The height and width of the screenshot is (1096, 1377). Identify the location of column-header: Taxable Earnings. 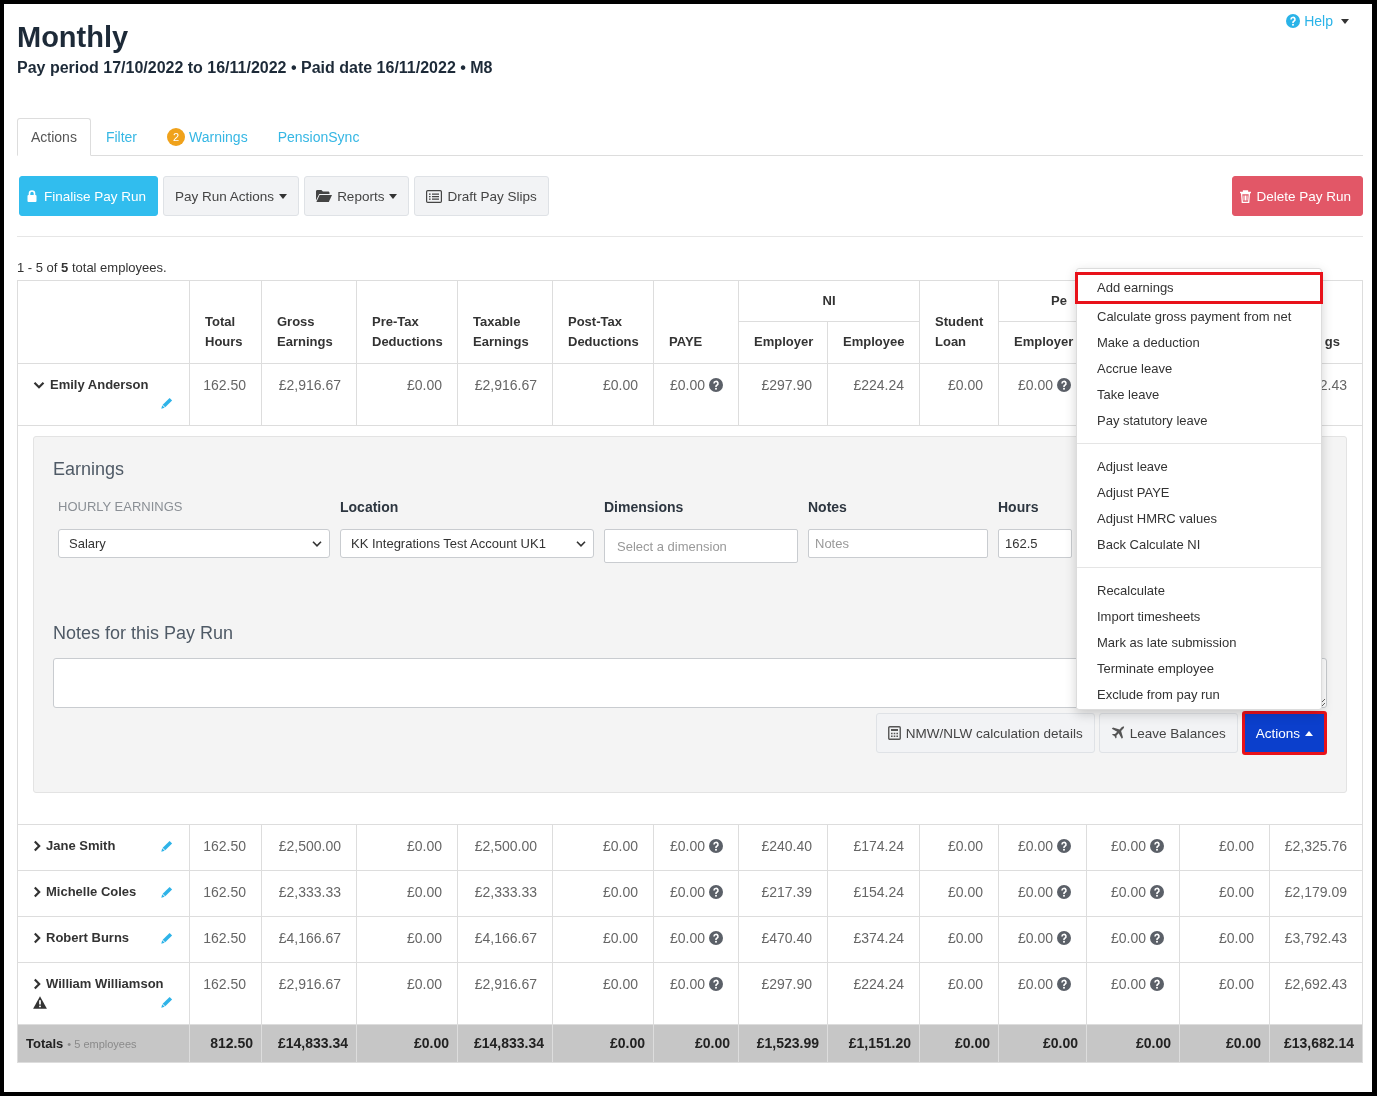
(505, 322).